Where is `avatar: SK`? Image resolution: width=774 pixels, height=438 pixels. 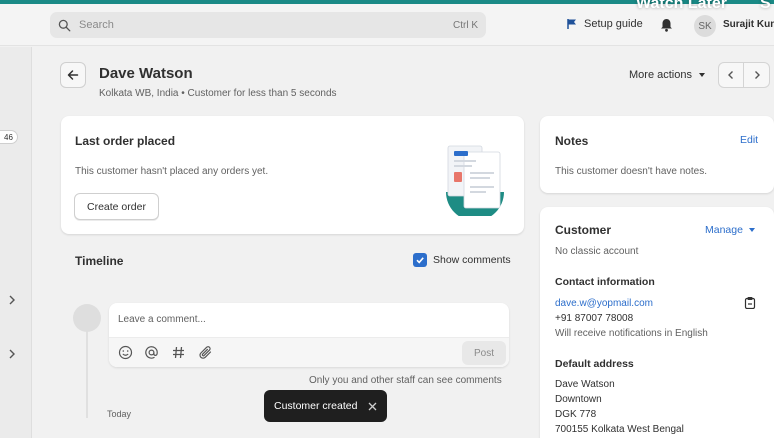 avatar: SK is located at coordinates (705, 26).